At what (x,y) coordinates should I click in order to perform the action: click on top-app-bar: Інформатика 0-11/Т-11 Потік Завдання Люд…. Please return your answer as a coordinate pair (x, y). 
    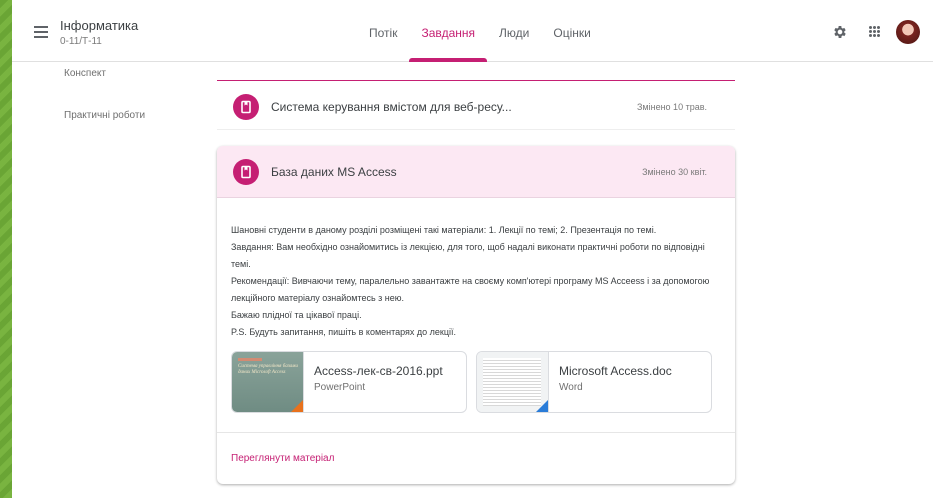
    Looking at the image, I should click on (472, 31).